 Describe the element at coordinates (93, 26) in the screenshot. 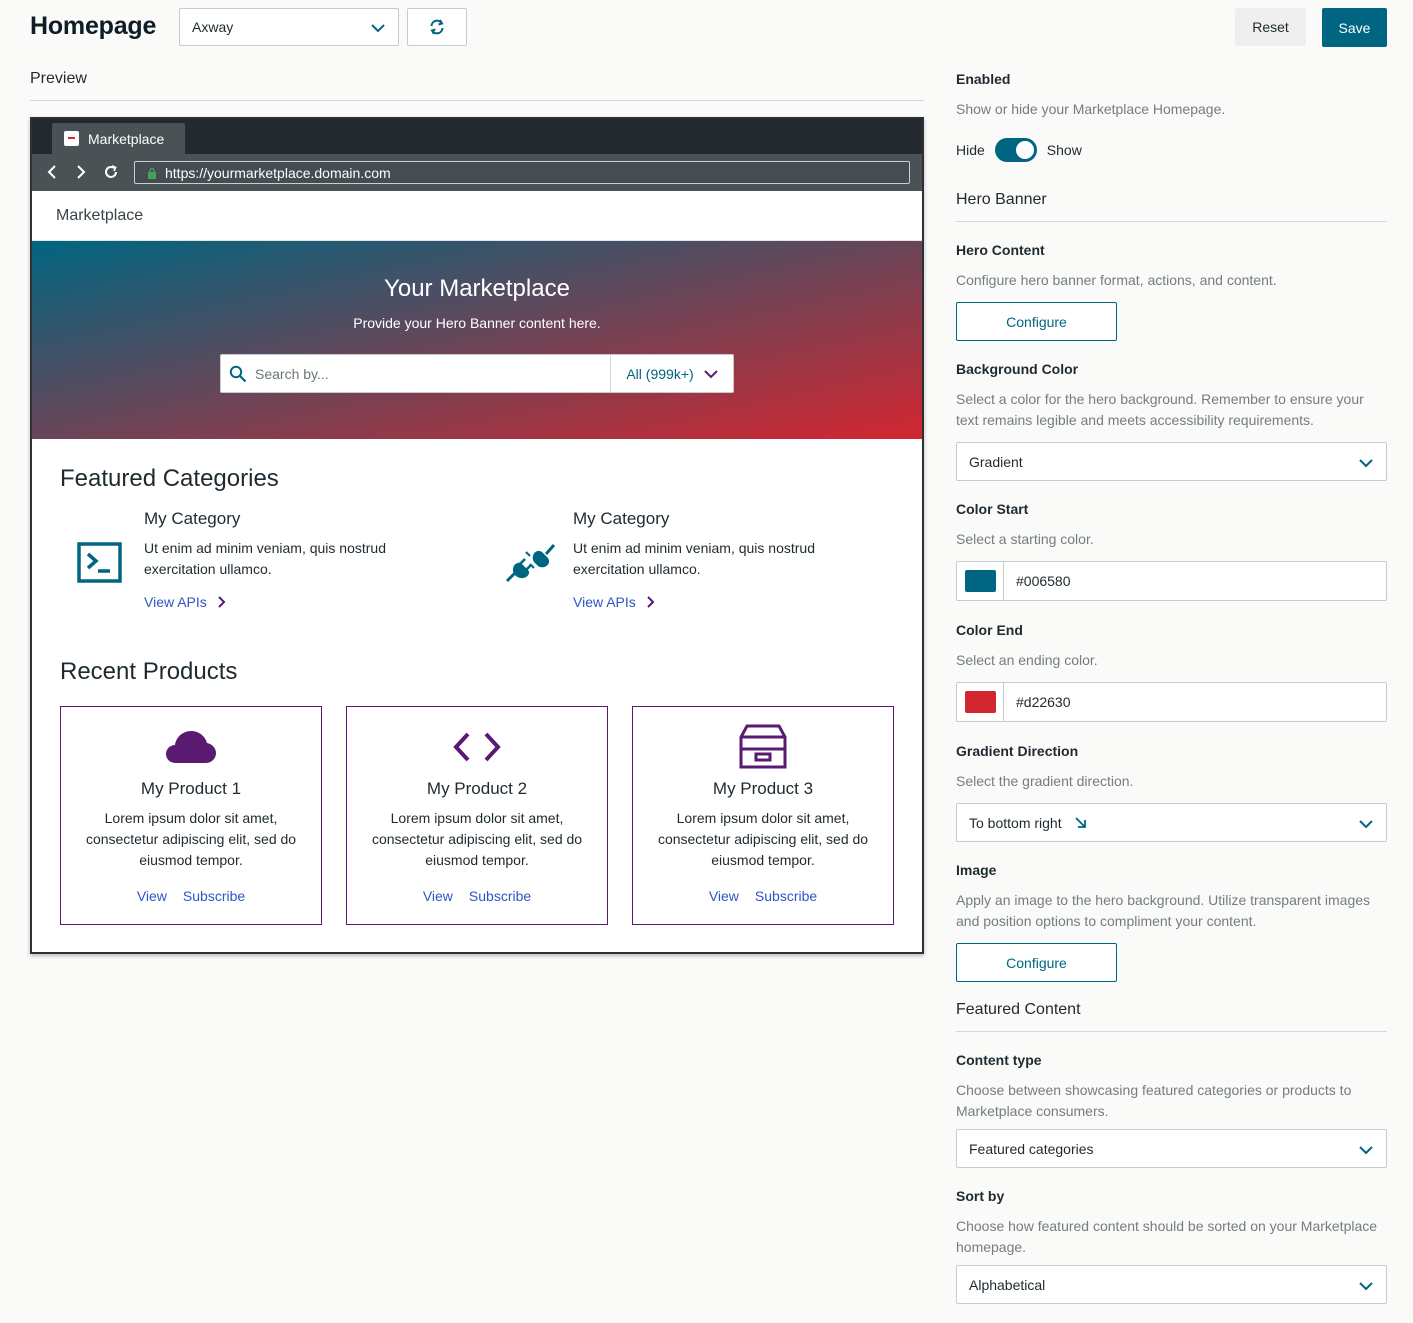

I see `page-title: Homepage` at that location.